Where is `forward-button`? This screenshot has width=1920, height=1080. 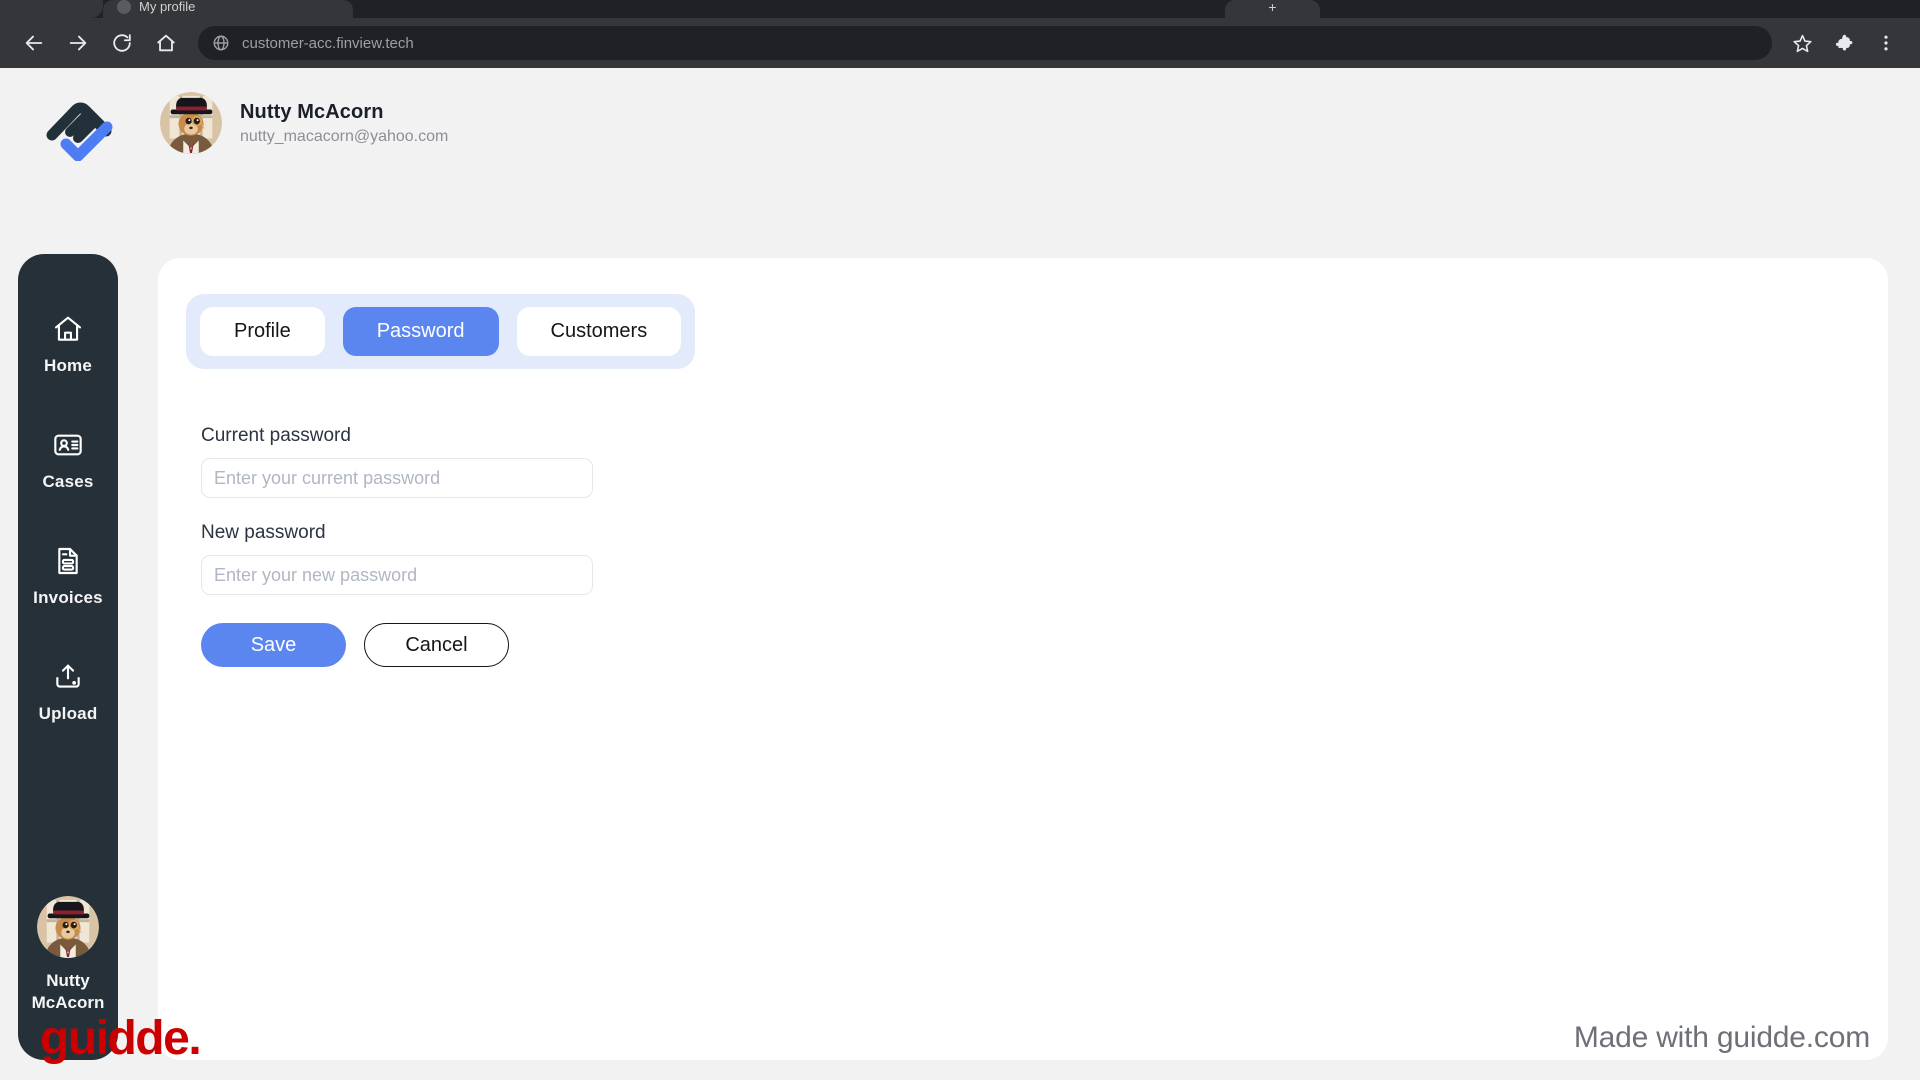 forward-button is located at coordinates (78, 43).